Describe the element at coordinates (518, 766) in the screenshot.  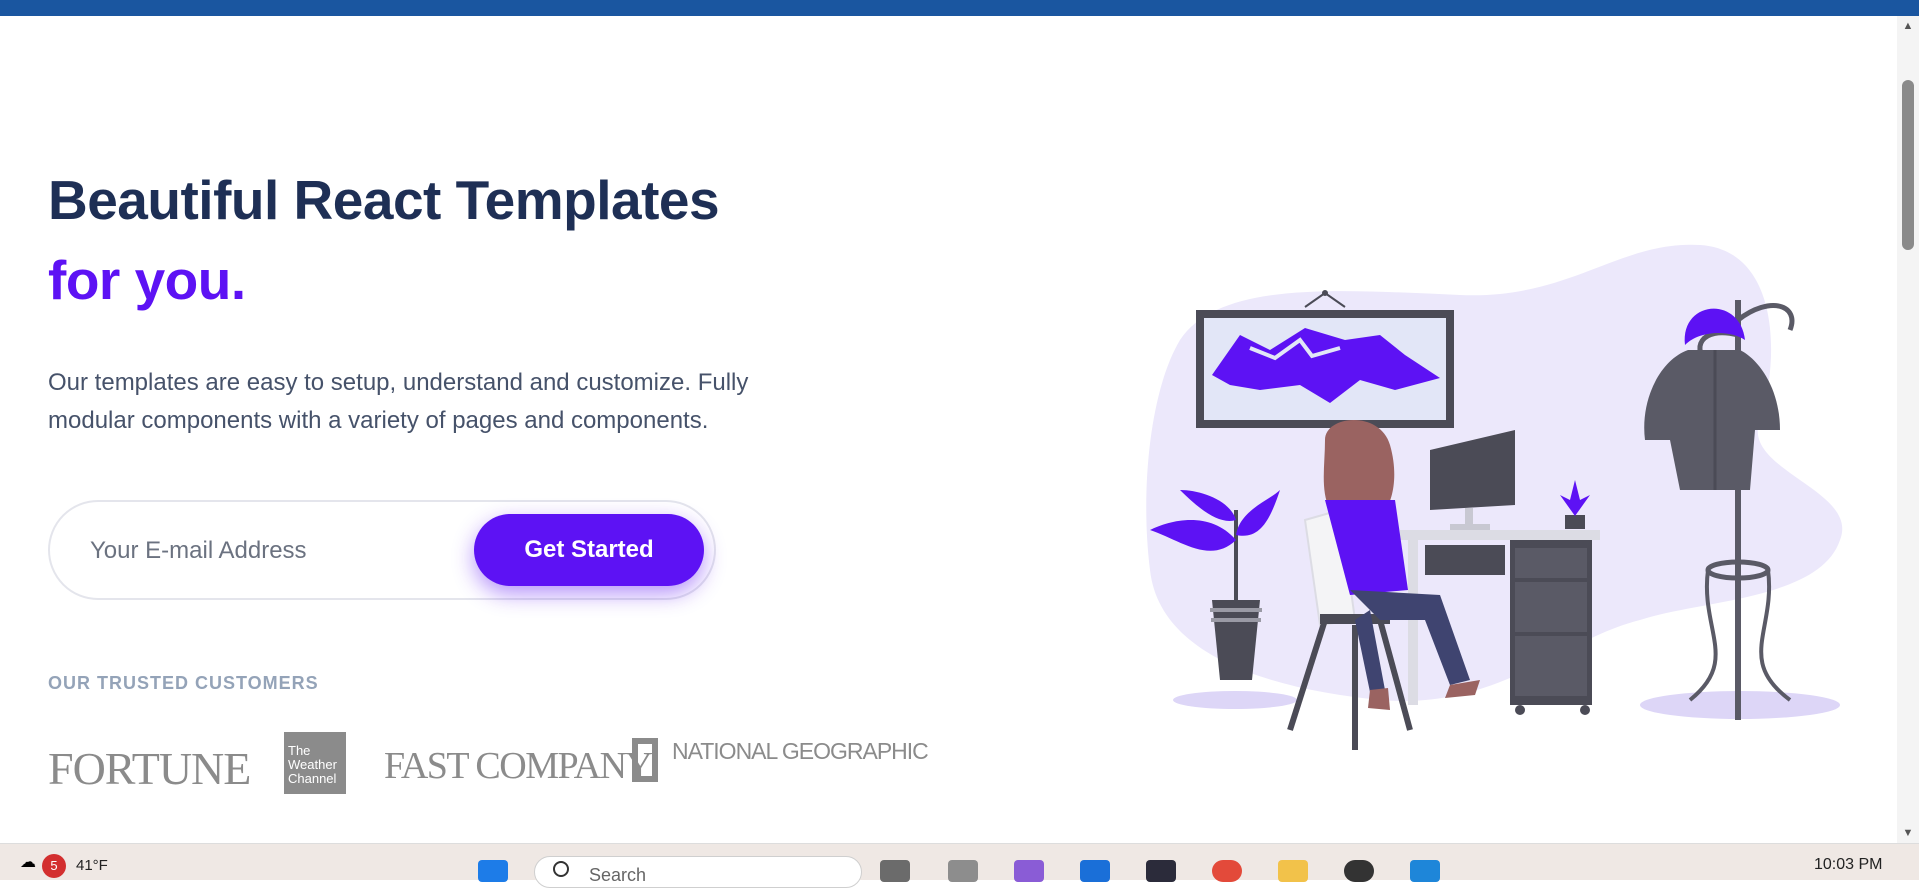
I see `fast-company-logo: FAST COMPANY` at that location.